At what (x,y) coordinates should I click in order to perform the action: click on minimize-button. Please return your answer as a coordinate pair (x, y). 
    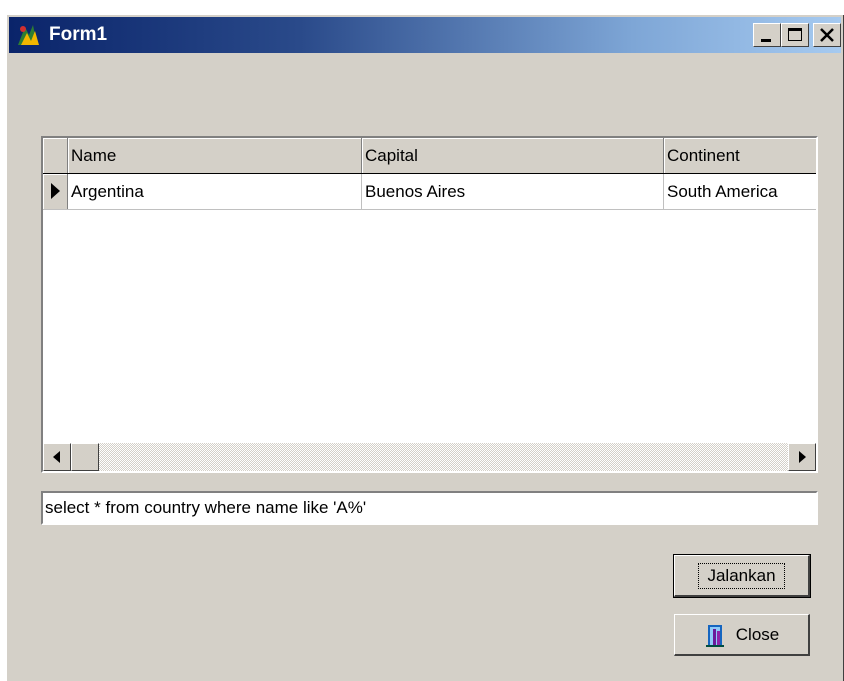
    Looking at the image, I should click on (767, 35).